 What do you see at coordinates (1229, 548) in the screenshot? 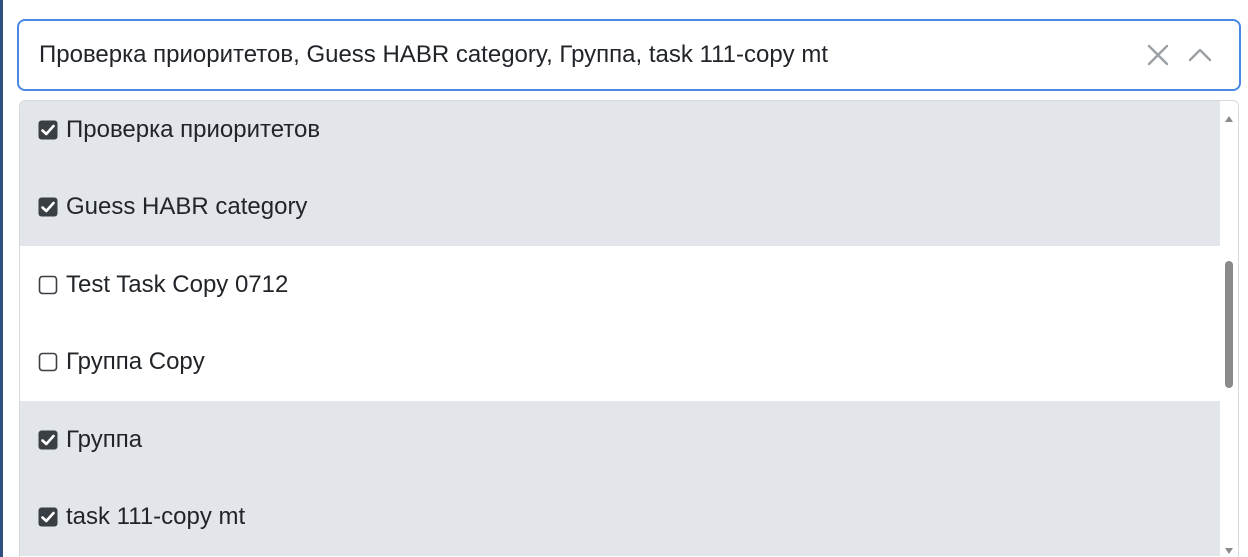
I see `scroll-down-arrow-icon` at bounding box center [1229, 548].